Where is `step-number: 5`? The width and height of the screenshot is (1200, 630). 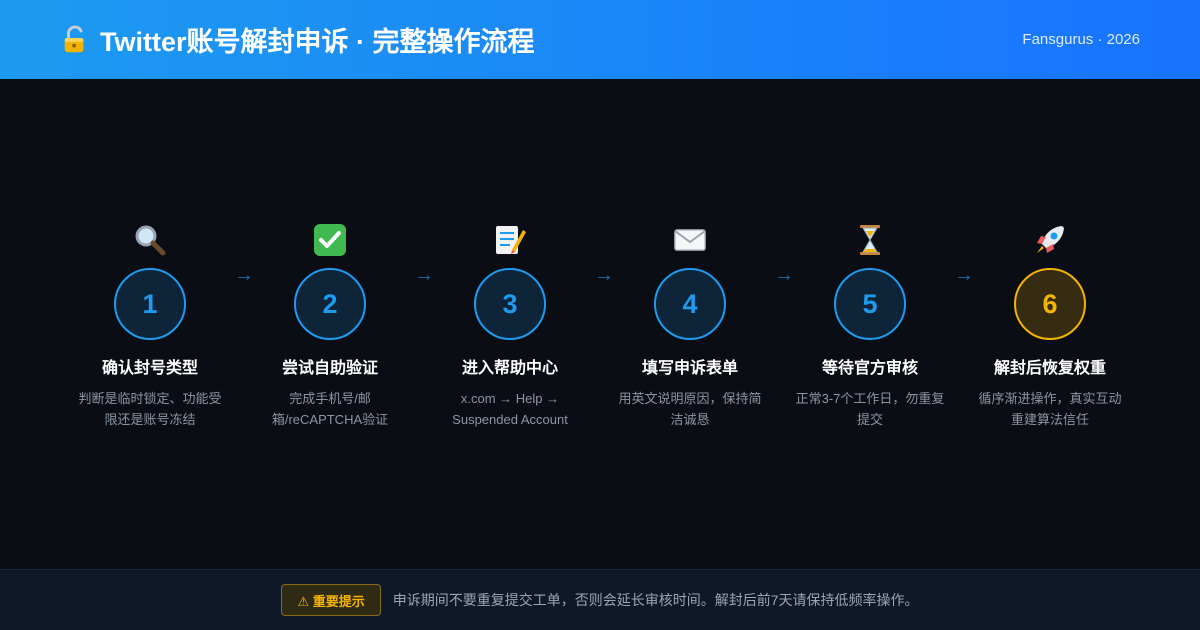
step-number: 5 is located at coordinates (870, 304).